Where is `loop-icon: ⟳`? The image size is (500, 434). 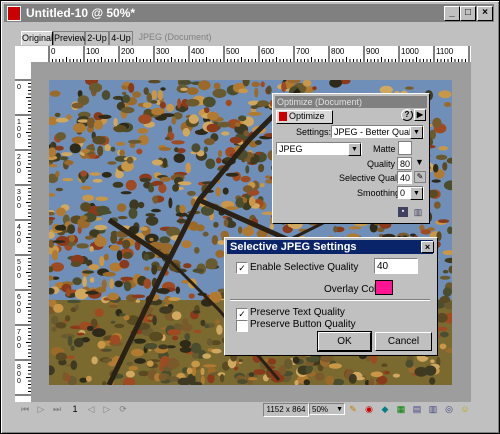
loop-icon: ⟳ is located at coordinates (123, 409).